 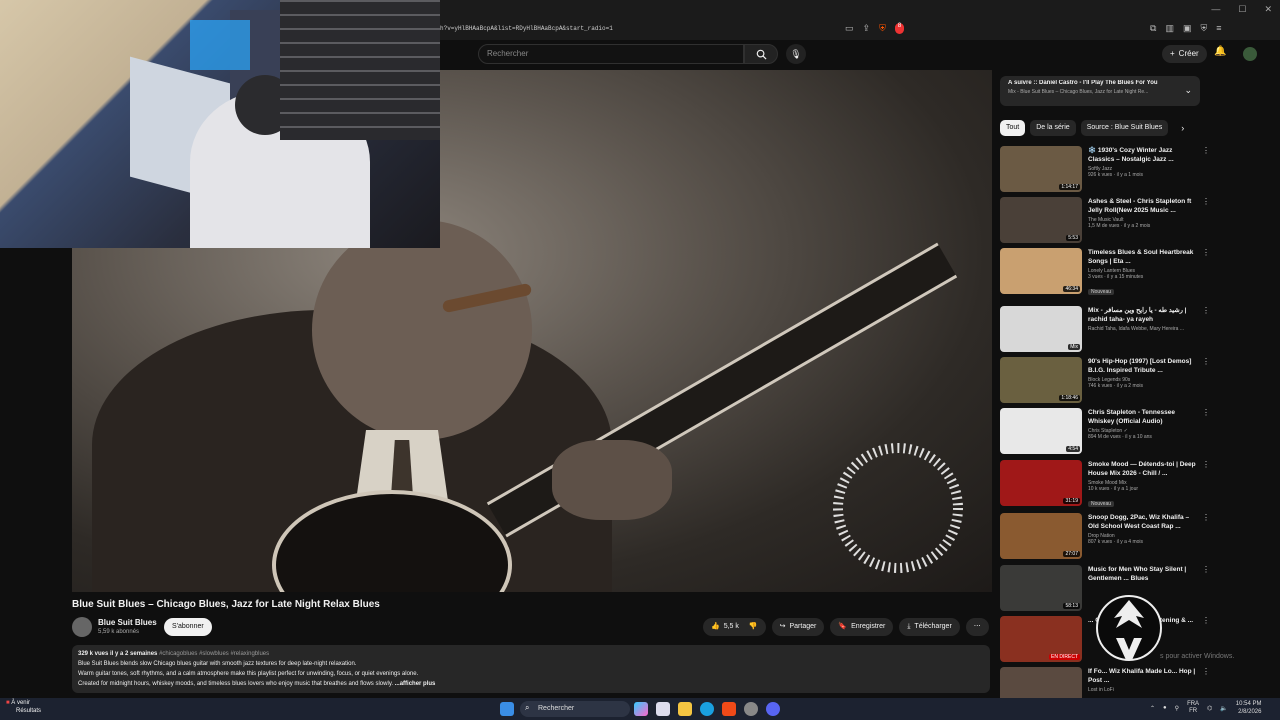 What do you see at coordinates (734, 627) in the screenshot?
I see `like-button: 👍 5,5 k 👎` at bounding box center [734, 627].